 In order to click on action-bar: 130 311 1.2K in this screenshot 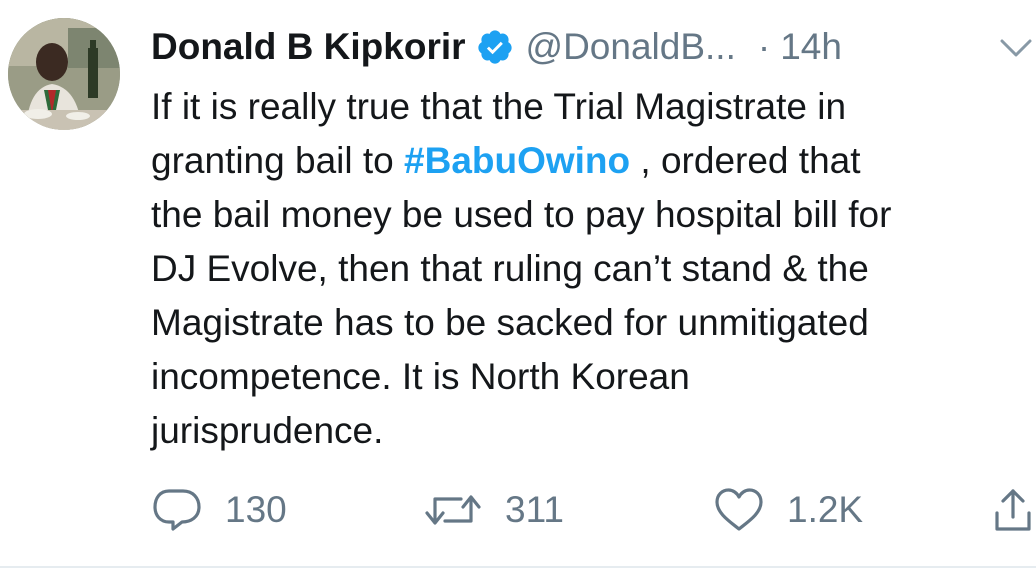, I will do `click(593, 510)`.